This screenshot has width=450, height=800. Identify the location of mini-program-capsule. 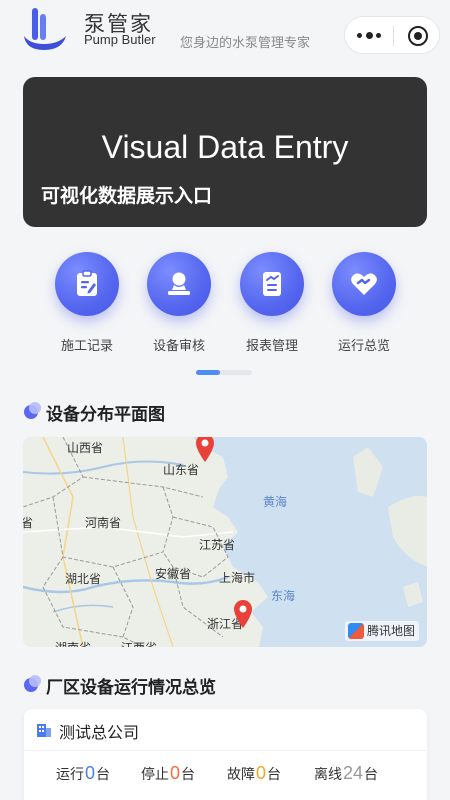
(392, 35).